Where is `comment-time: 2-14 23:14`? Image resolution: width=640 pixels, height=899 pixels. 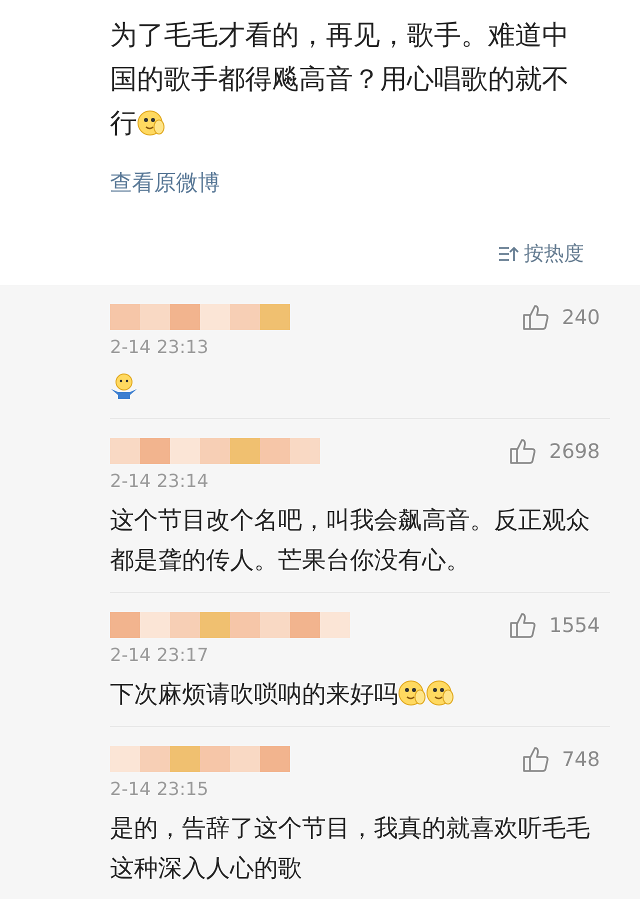 comment-time: 2-14 23:14 is located at coordinates (160, 481).